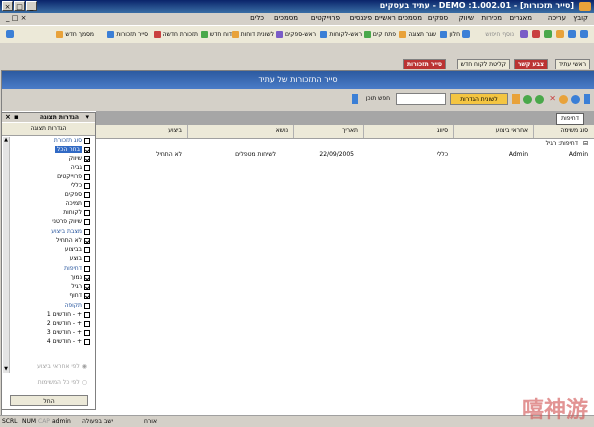  What do you see at coordinates (80, 287) in the screenshot?
I see `tree-item-normal: רגיל` at bounding box center [80, 287].